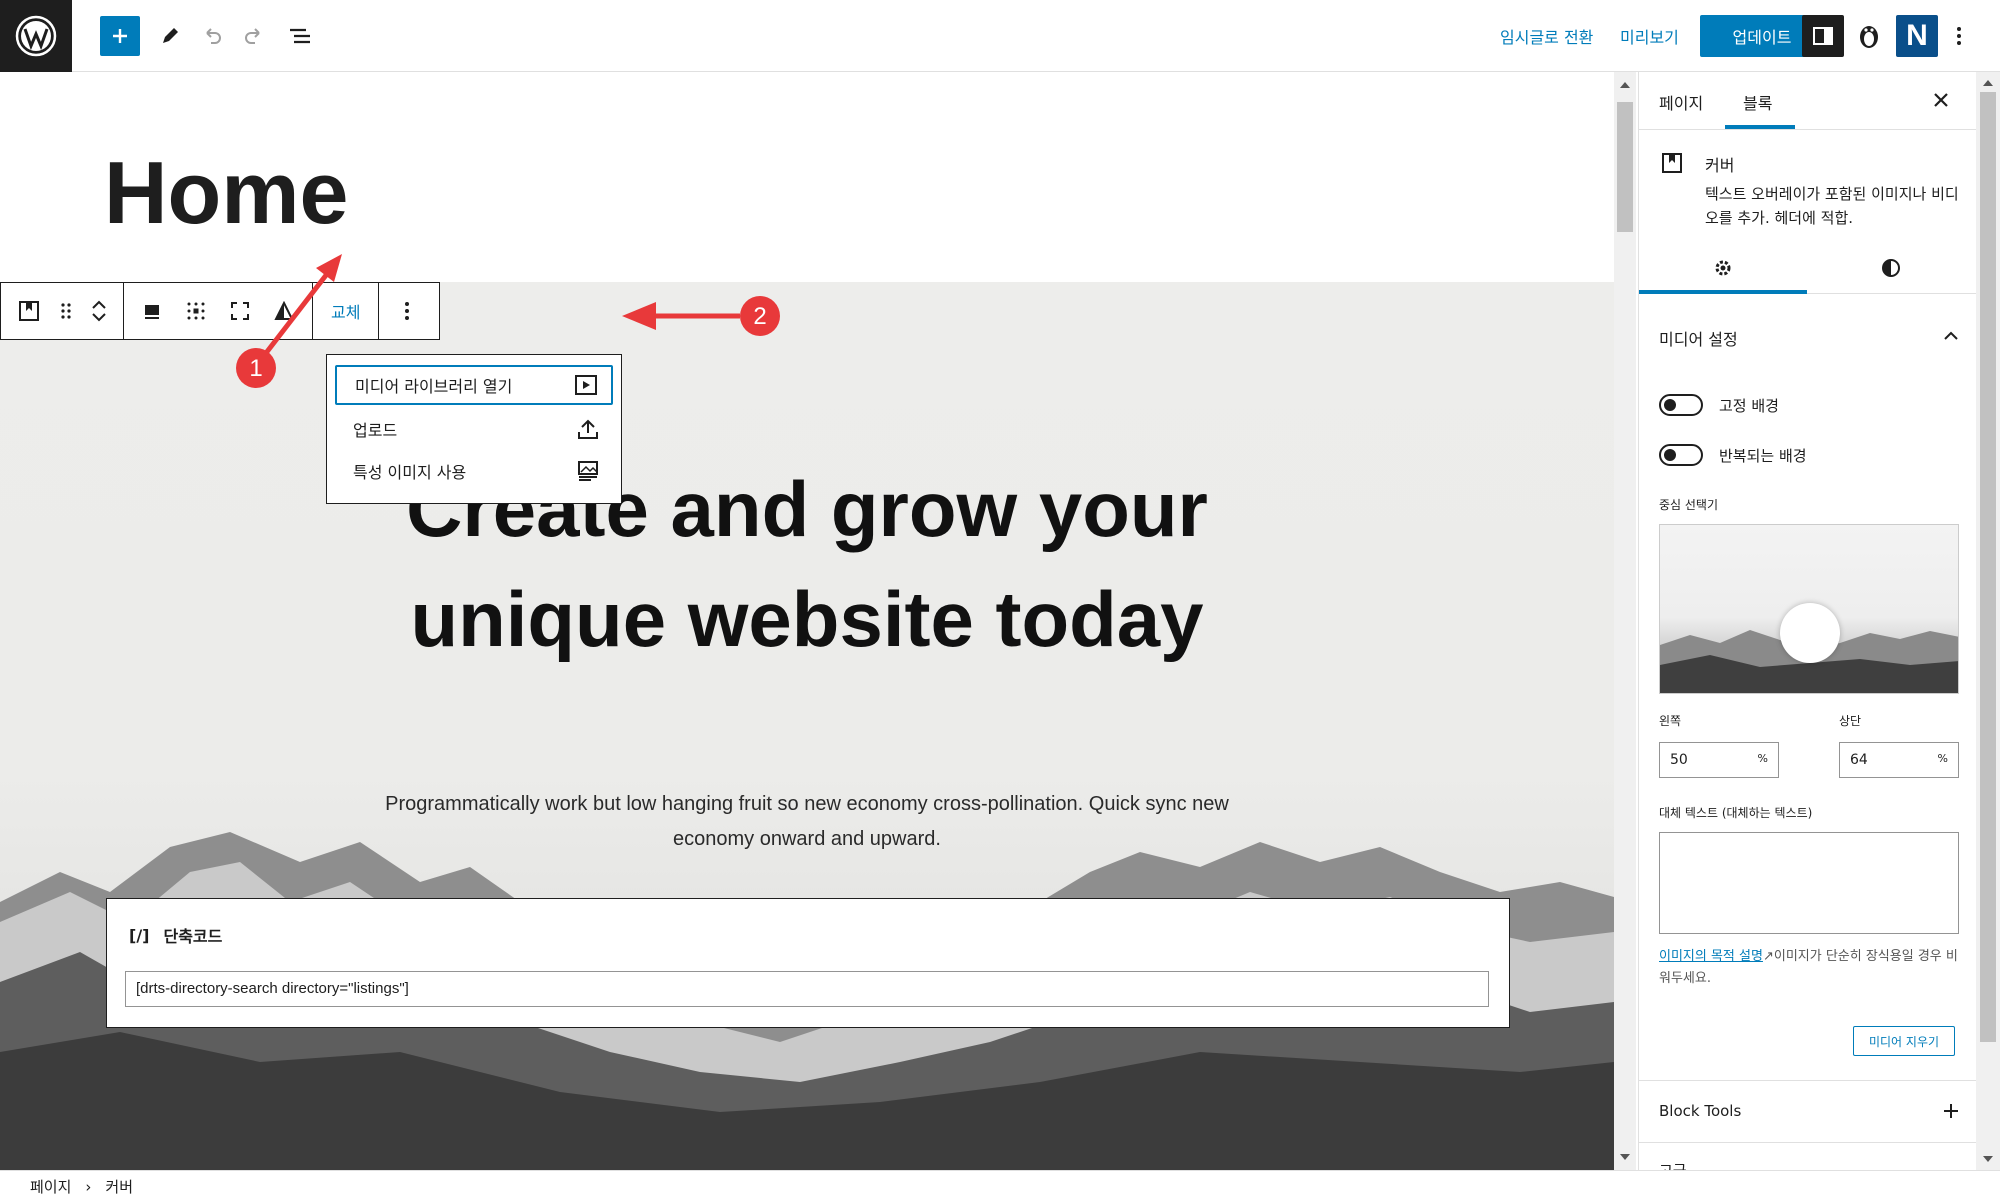  Describe the element at coordinates (345, 311) in the screenshot. I see `replace-media-button: 교체` at that location.